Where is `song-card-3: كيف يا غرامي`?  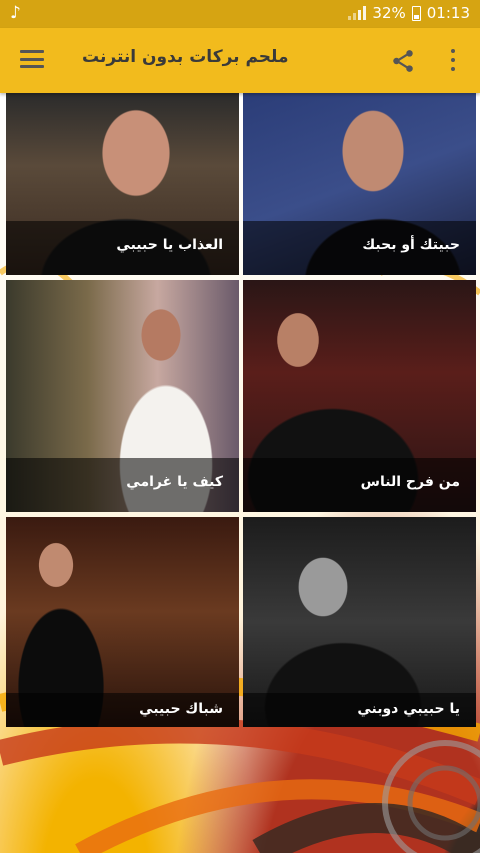 song-card-3: كيف يا غرامي is located at coordinates (122, 396).